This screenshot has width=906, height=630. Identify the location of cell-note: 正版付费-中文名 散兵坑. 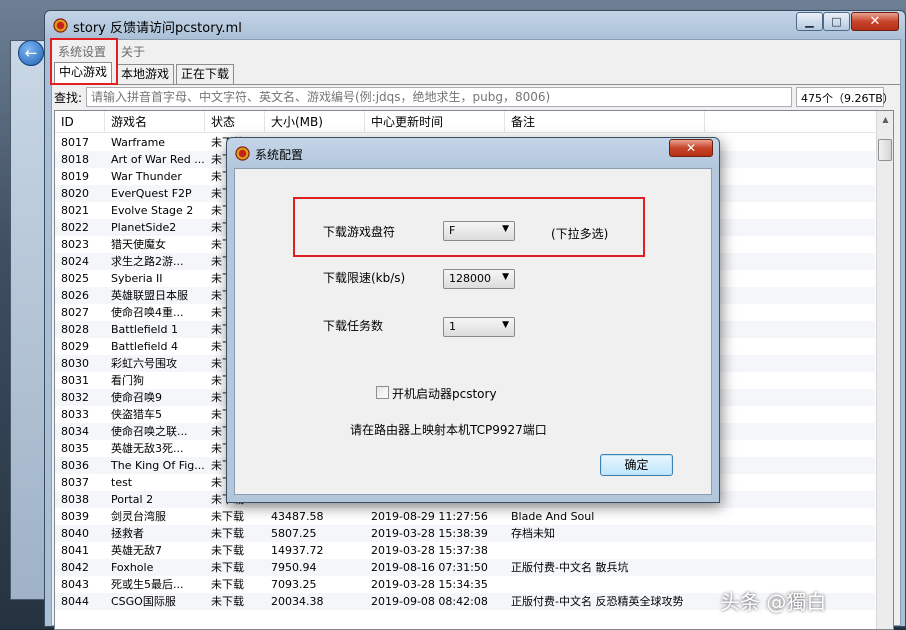
(570, 567).